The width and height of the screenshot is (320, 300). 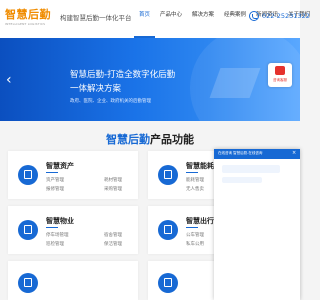 What do you see at coordinates (110, 101) in the screenshot?
I see `banner-description: 政府、医院、企业、政府机关的后勤管理` at bounding box center [110, 101].